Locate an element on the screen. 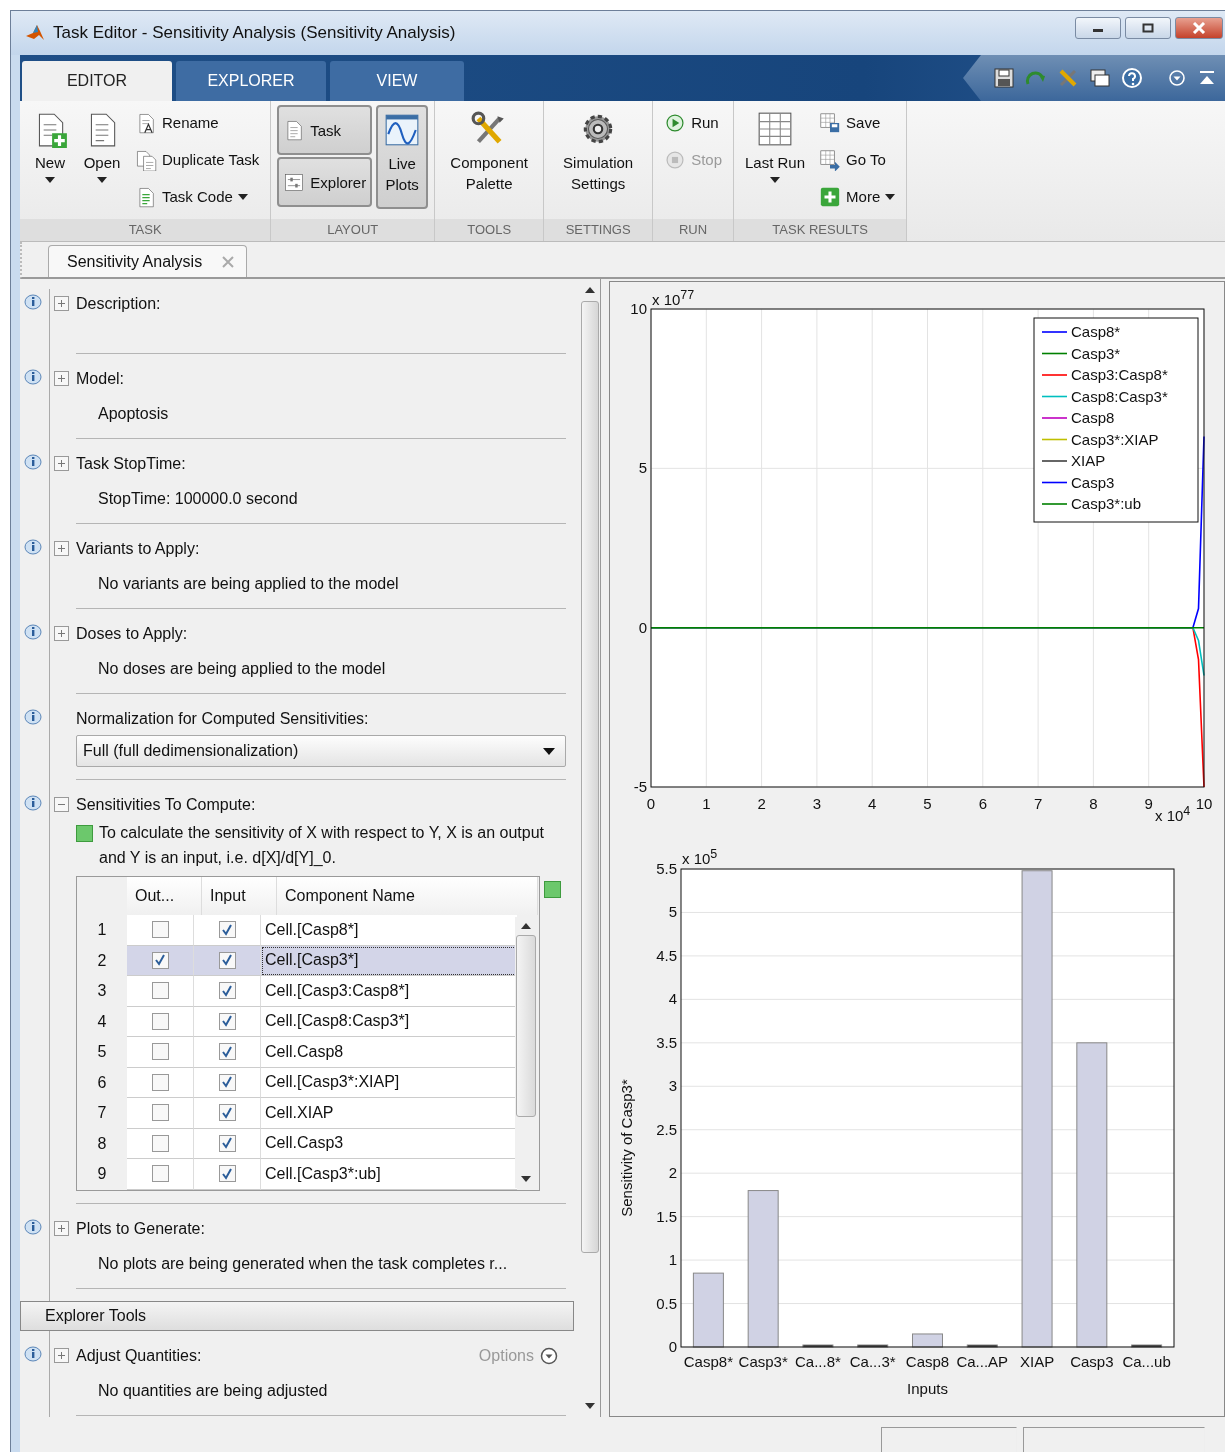 This screenshot has width=1225, height=1452. section-text: No variants are being applied to the model is located at coordinates (248, 584).